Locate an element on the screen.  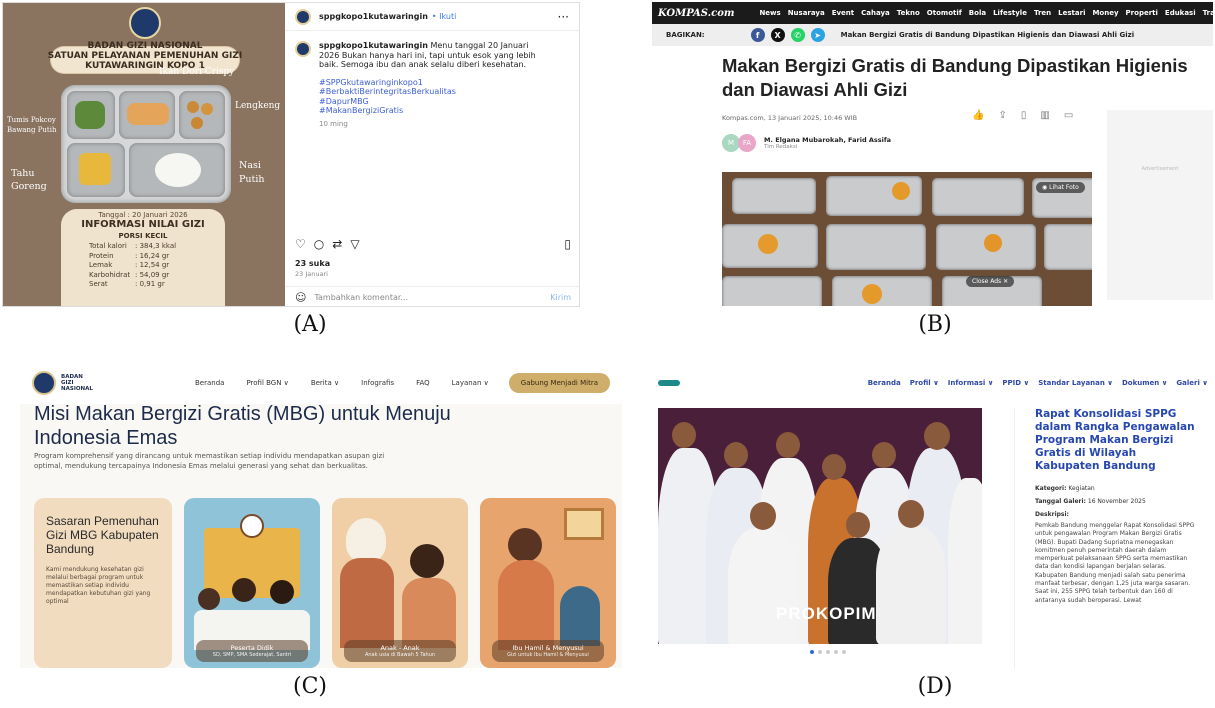
nav-item: FAQ is located at coordinates (423, 383).